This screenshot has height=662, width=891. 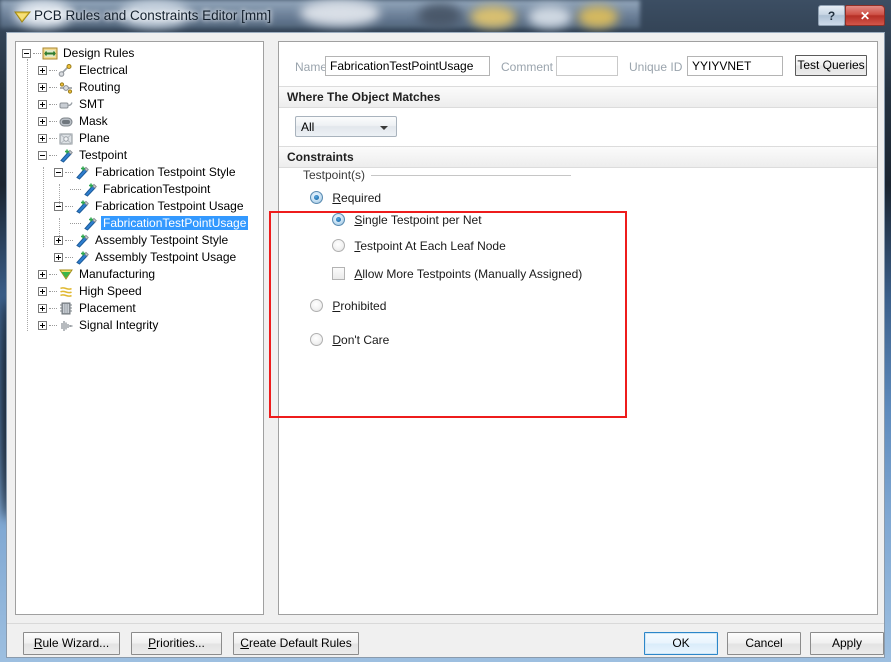 What do you see at coordinates (273, 328) in the screenshot?
I see `panel-splitter` at bounding box center [273, 328].